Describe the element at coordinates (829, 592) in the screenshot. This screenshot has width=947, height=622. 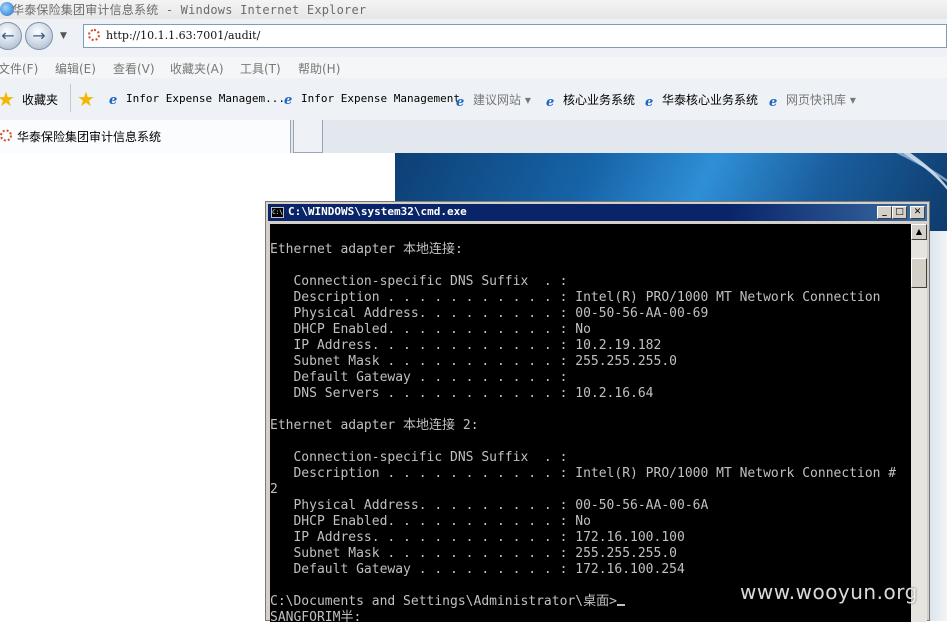
I see `watermark: www.wooyun.org` at that location.